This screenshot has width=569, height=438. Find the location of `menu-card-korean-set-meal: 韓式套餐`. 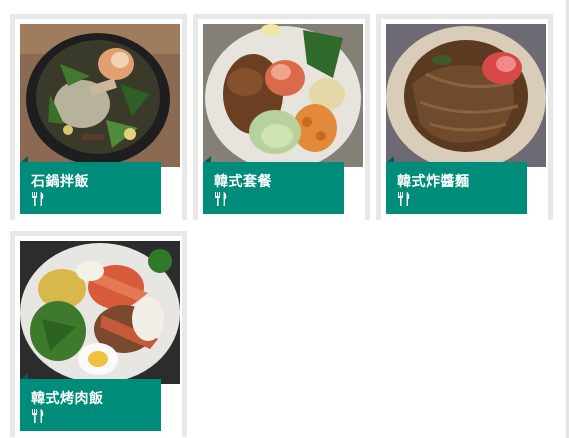

menu-card-korean-set-meal: 韓式套餐 is located at coordinates (281, 117).